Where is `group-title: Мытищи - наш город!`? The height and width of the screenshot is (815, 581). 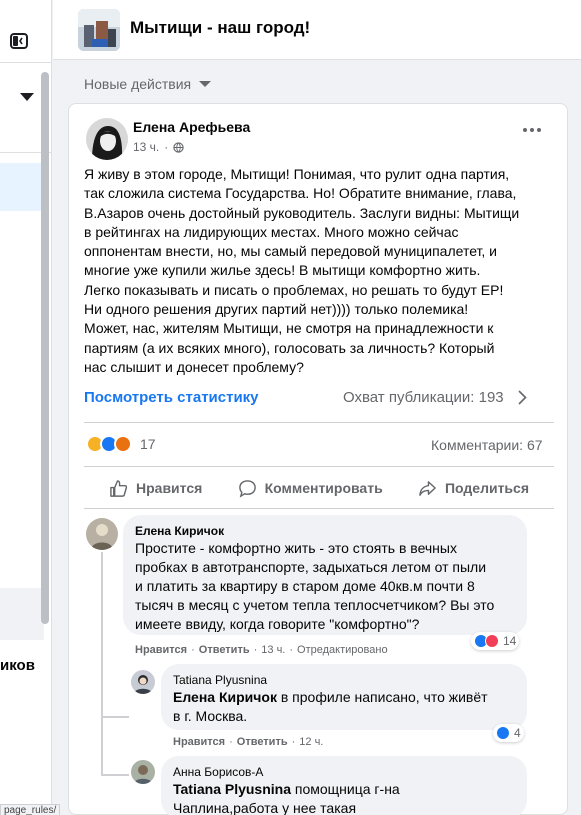 group-title: Мытищи - наш город! is located at coordinates (220, 28).